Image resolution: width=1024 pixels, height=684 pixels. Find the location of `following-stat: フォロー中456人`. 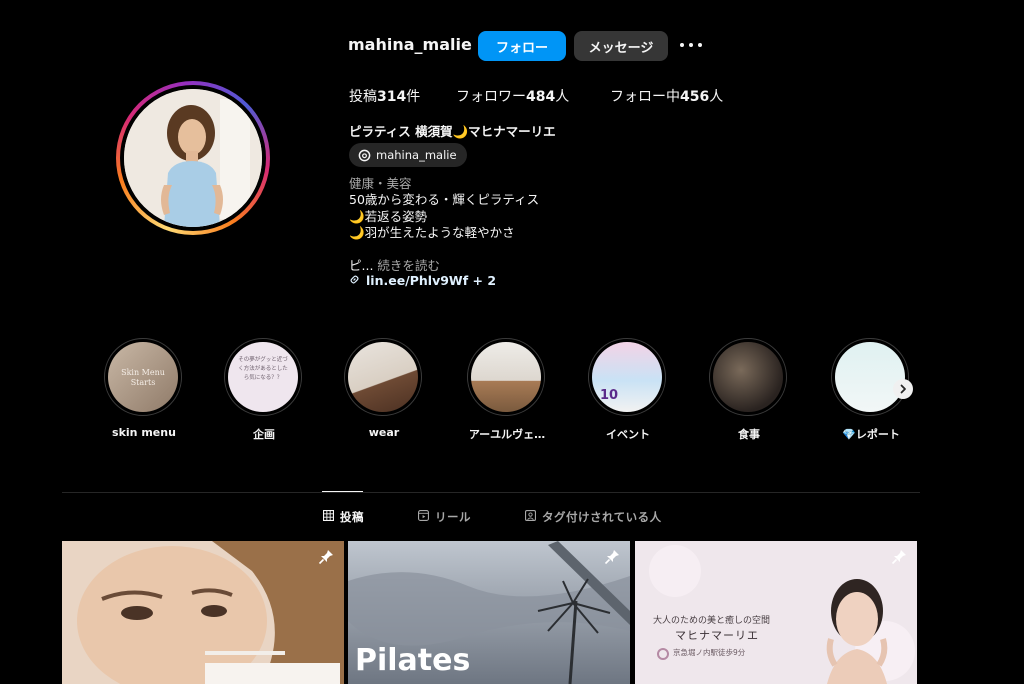

following-stat: フォロー中456人 is located at coordinates (666, 96).